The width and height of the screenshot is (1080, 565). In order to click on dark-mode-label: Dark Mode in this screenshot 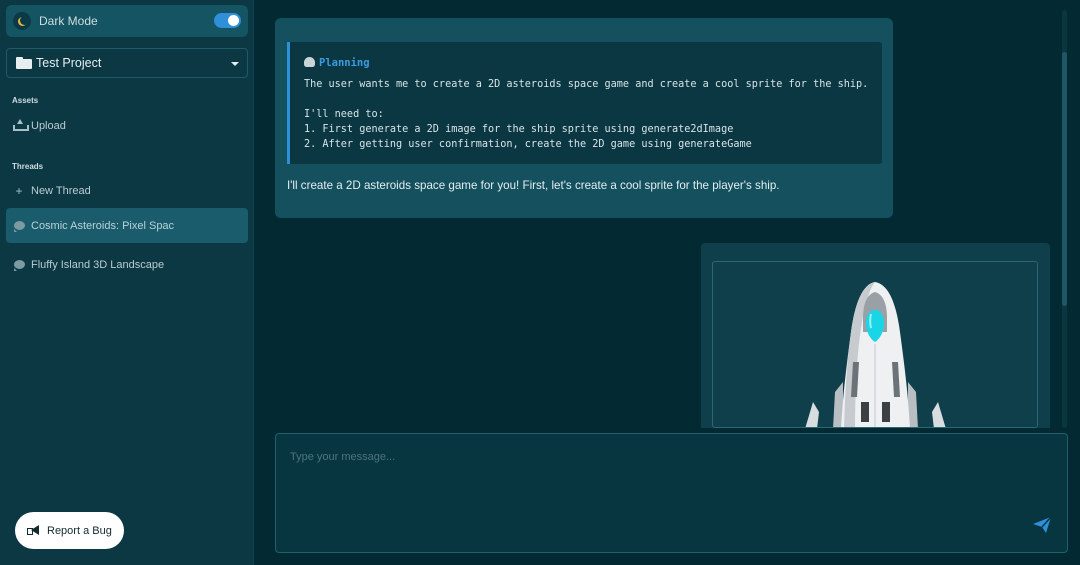, I will do `click(68, 21)`.